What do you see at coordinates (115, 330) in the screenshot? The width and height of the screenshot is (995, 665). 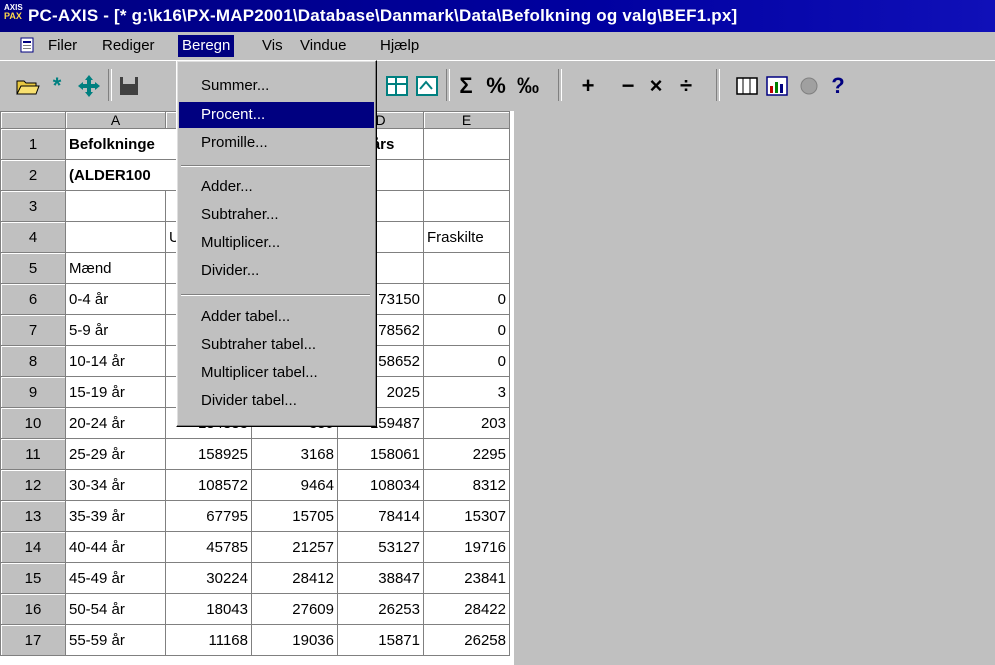 I see `grid-cell: 5-9 år` at bounding box center [115, 330].